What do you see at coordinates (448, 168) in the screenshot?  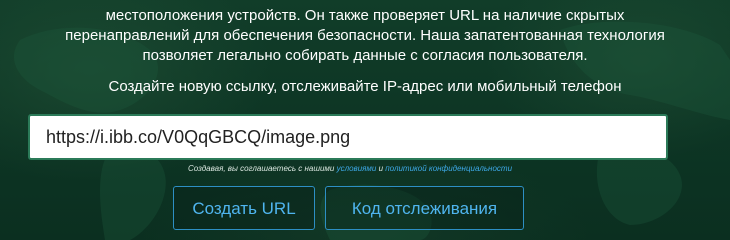 I see `privacy-policy-link: политикой конфиденциальности` at bounding box center [448, 168].